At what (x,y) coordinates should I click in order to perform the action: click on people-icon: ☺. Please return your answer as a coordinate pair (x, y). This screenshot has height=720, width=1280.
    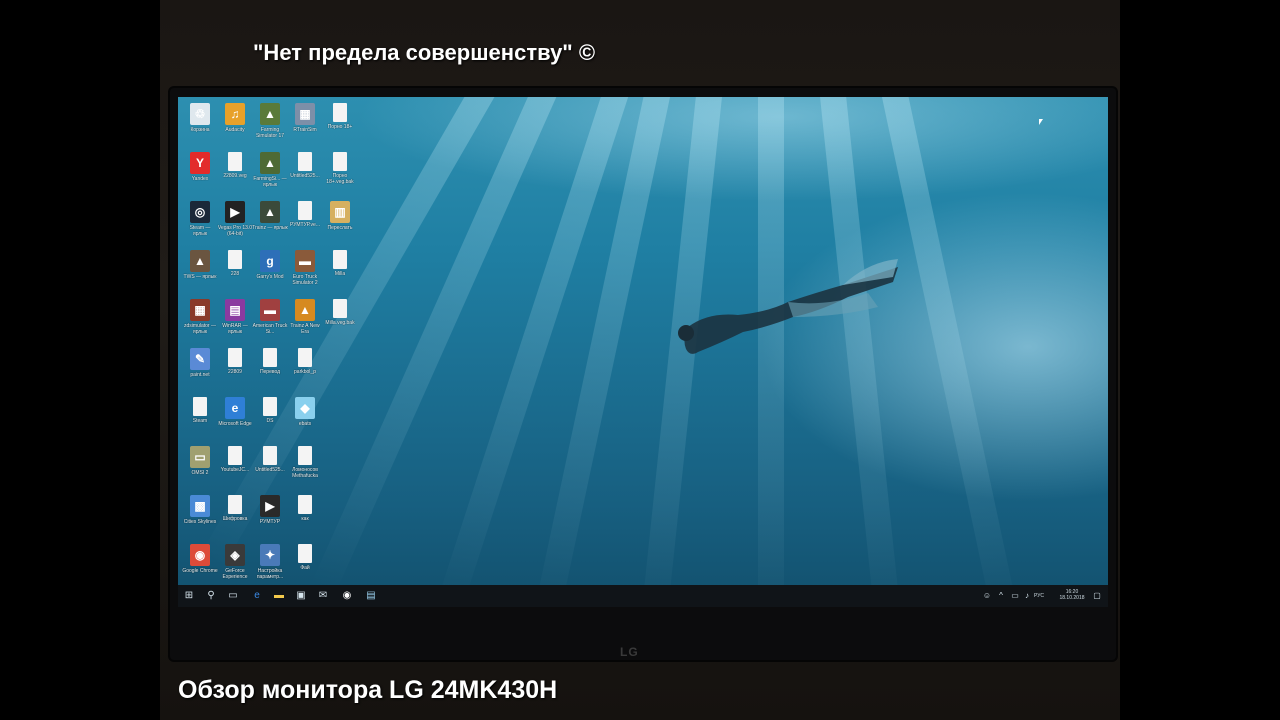
    Looking at the image, I should click on (987, 596).